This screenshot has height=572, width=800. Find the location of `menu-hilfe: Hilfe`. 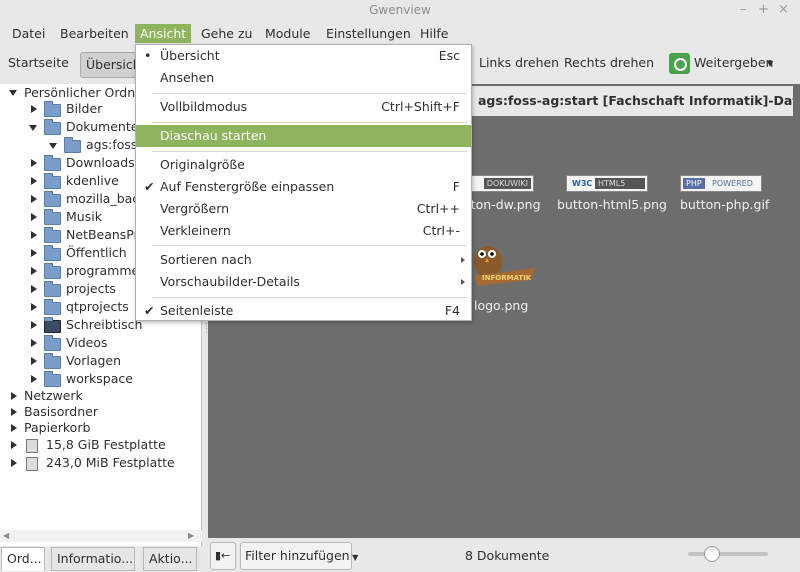

menu-hilfe: Hilfe is located at coordinates (434, 33).